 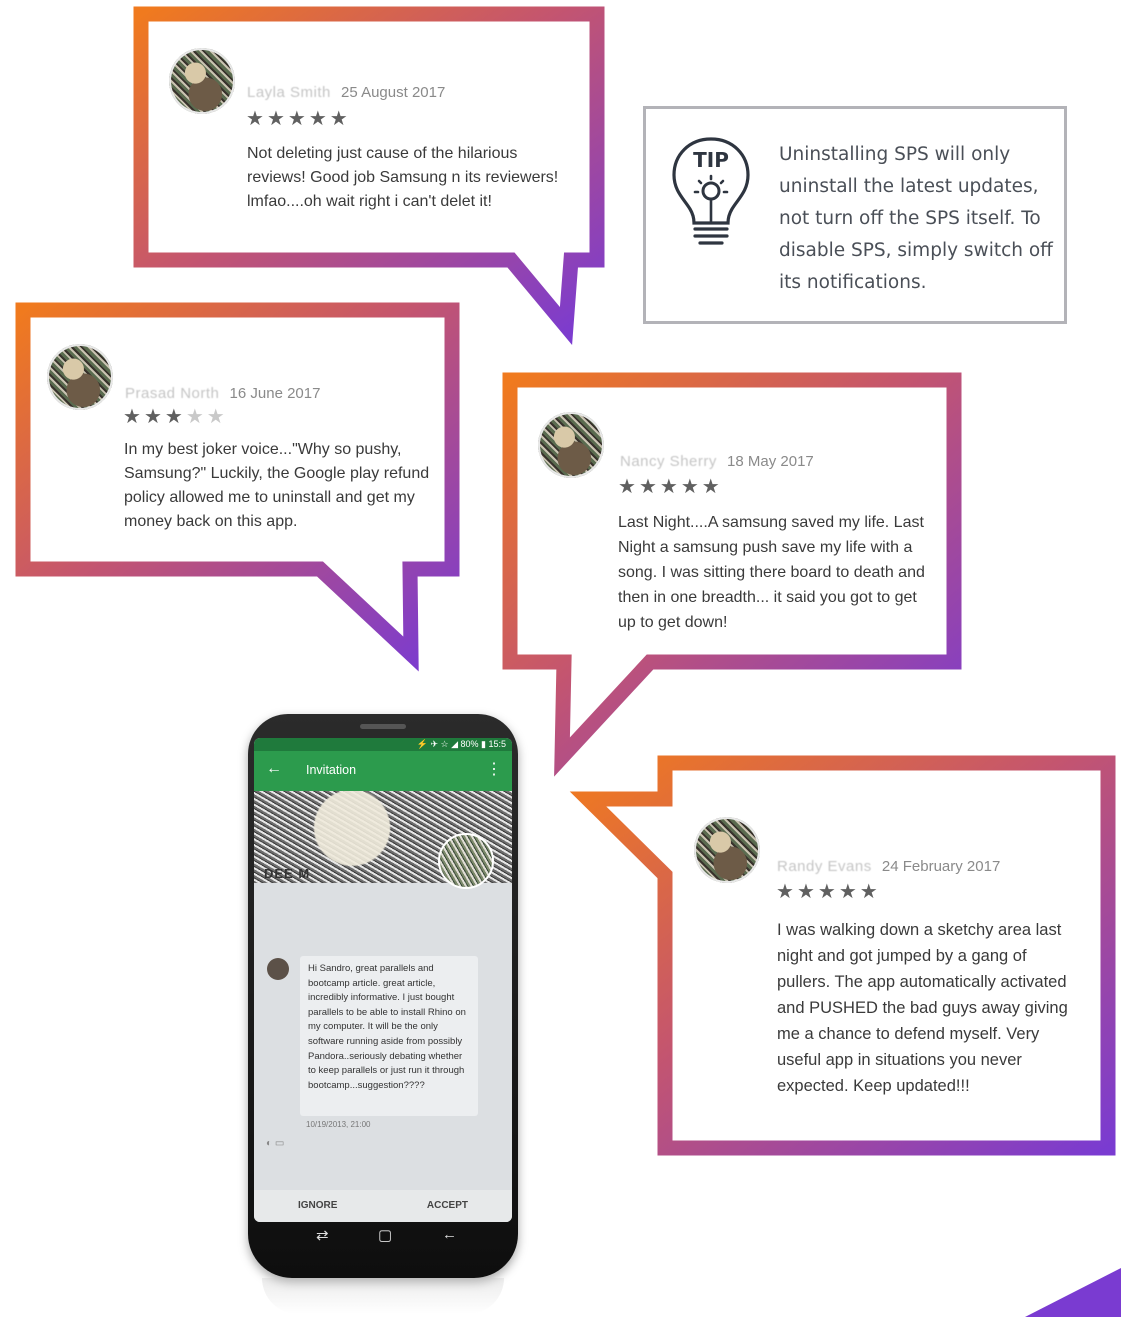 What do you see at coordinates (317, 1205) in the screenshot?
I see `ignore-button: IGNORE` at bounding box center [317, 1205].